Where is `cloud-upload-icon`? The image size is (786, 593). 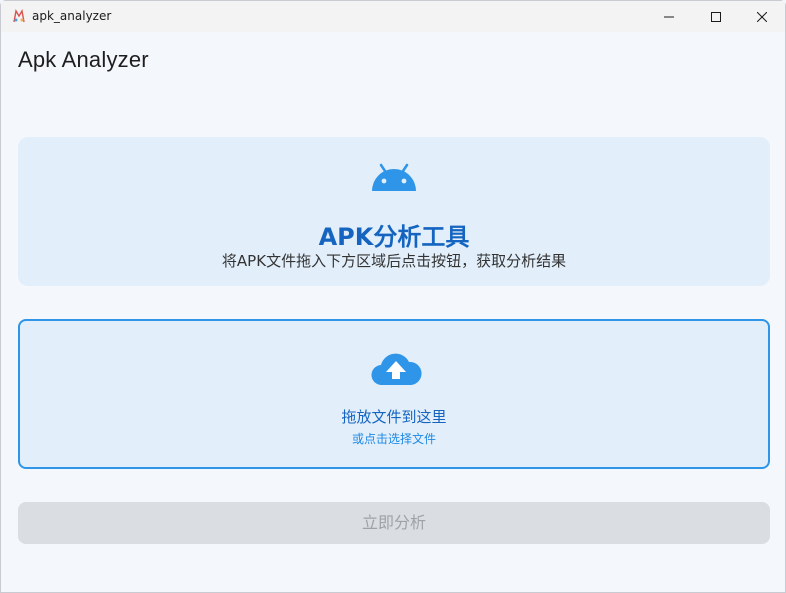 cloud-upload-icon is located at coordinates (396, 369).